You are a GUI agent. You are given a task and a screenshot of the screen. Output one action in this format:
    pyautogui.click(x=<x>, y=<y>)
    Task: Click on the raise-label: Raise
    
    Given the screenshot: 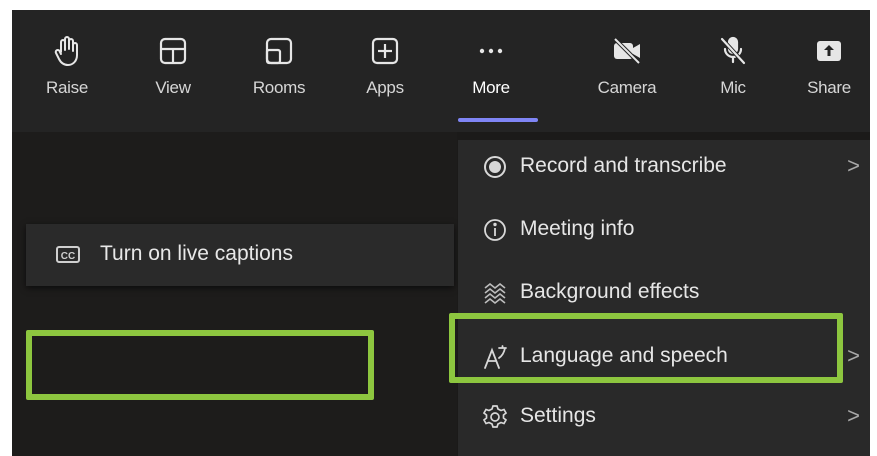 What is the action you would take?
    pyautogui.click(x=67, y=87)
    